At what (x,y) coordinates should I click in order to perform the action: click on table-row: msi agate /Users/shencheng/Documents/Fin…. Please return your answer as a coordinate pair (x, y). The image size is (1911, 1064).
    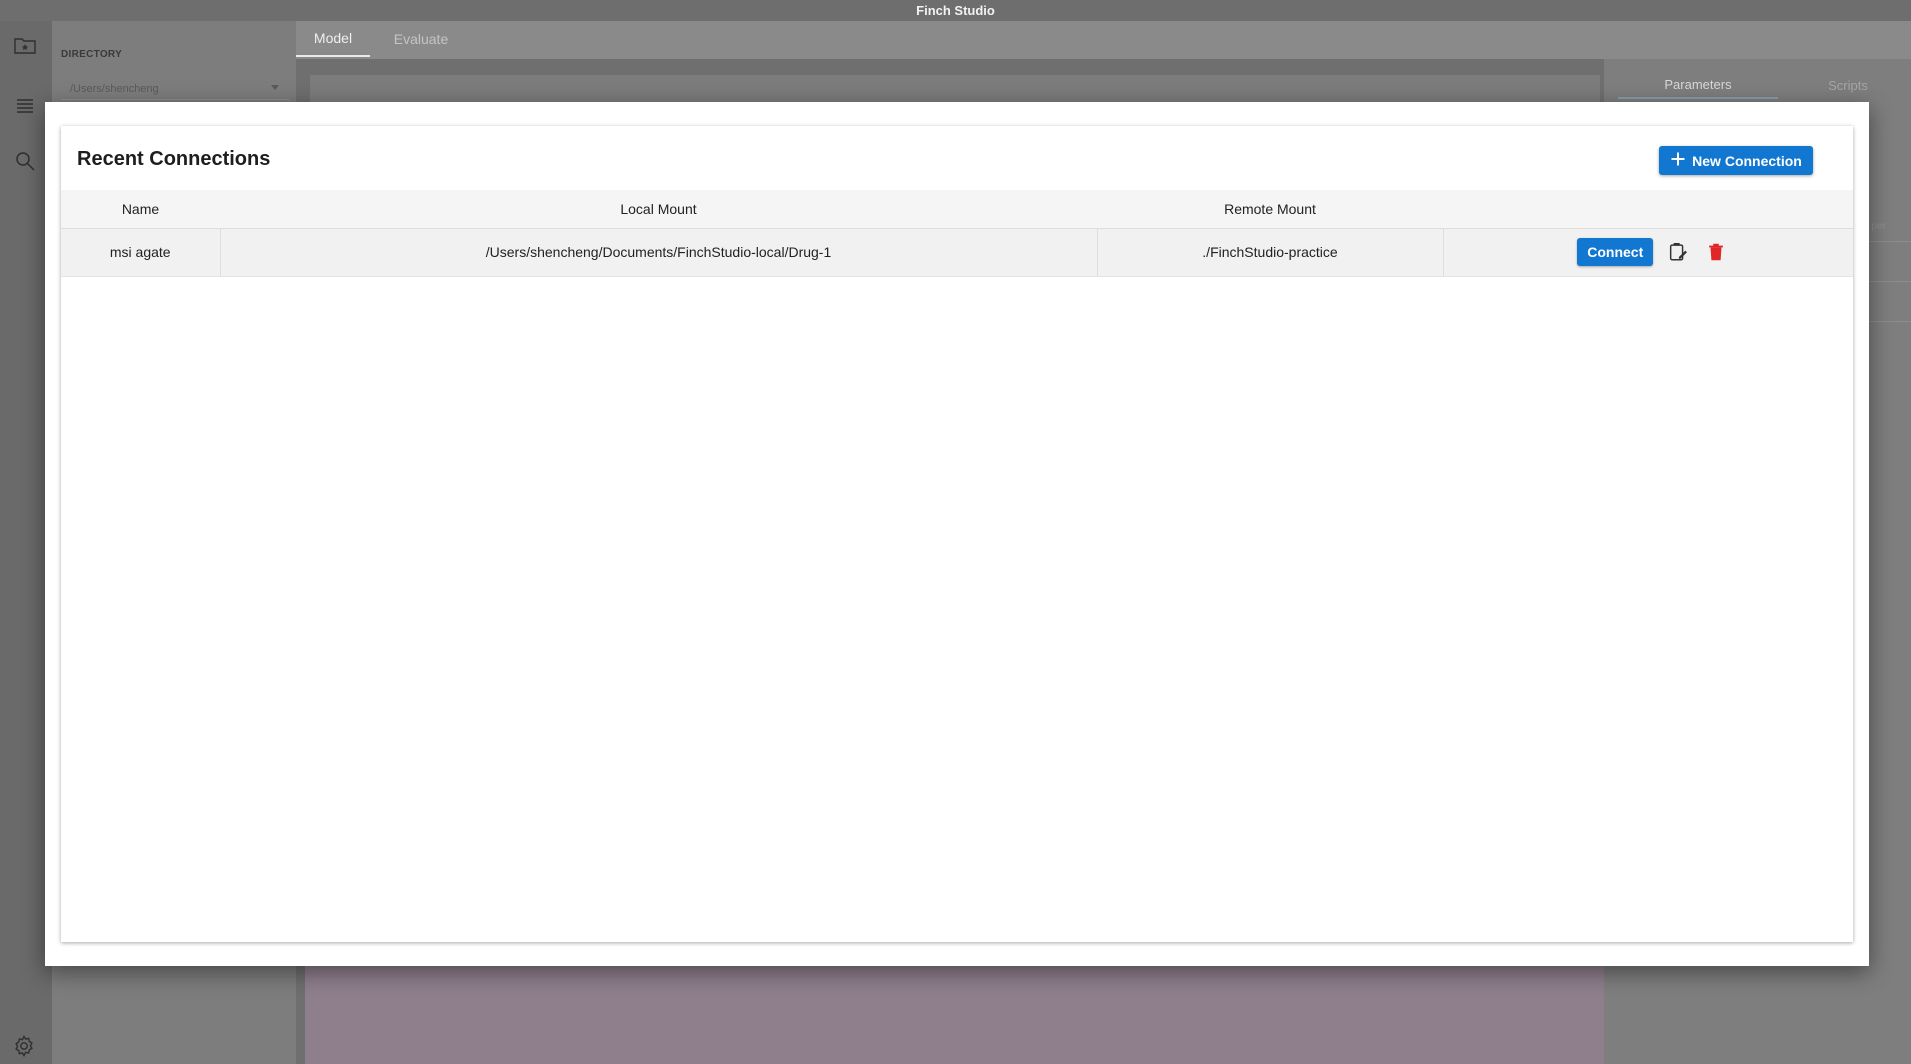
    Looking at the image, I should click on (957, 252).